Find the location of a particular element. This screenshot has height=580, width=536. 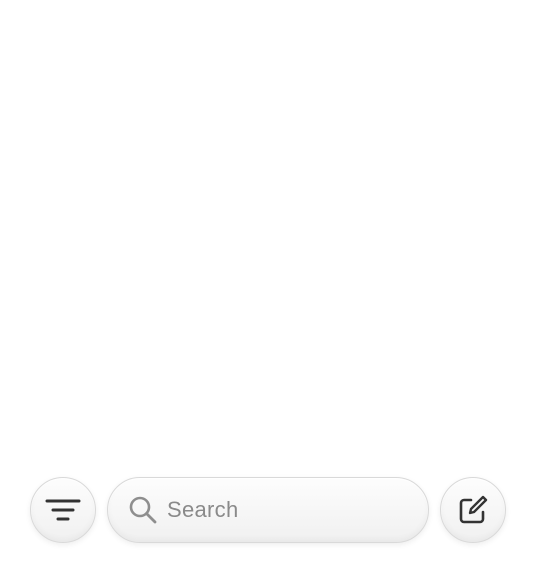

search-input is located at coordinates (287, 510).